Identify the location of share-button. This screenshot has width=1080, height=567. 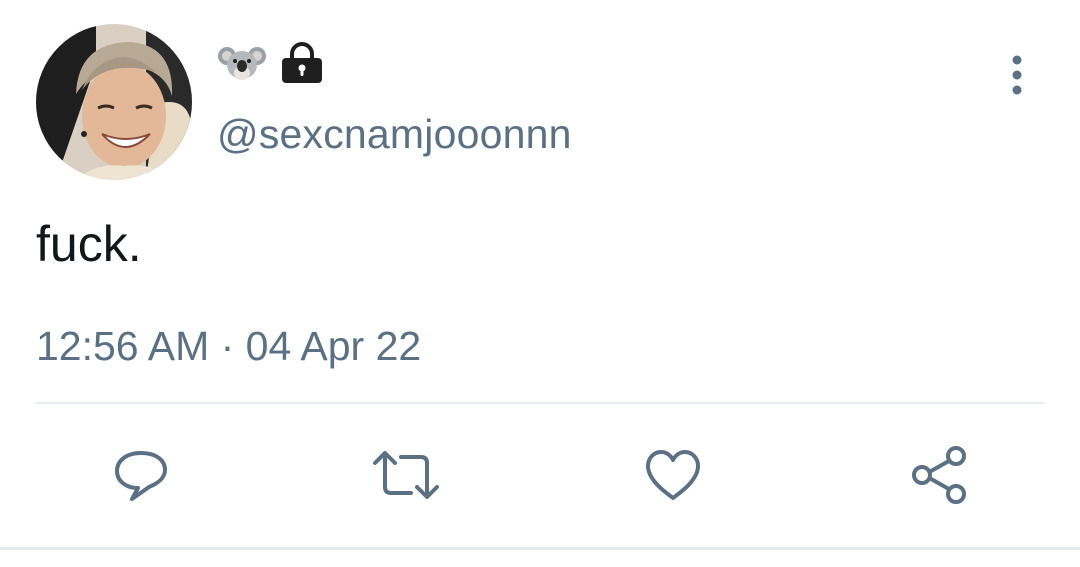
(940, 475).